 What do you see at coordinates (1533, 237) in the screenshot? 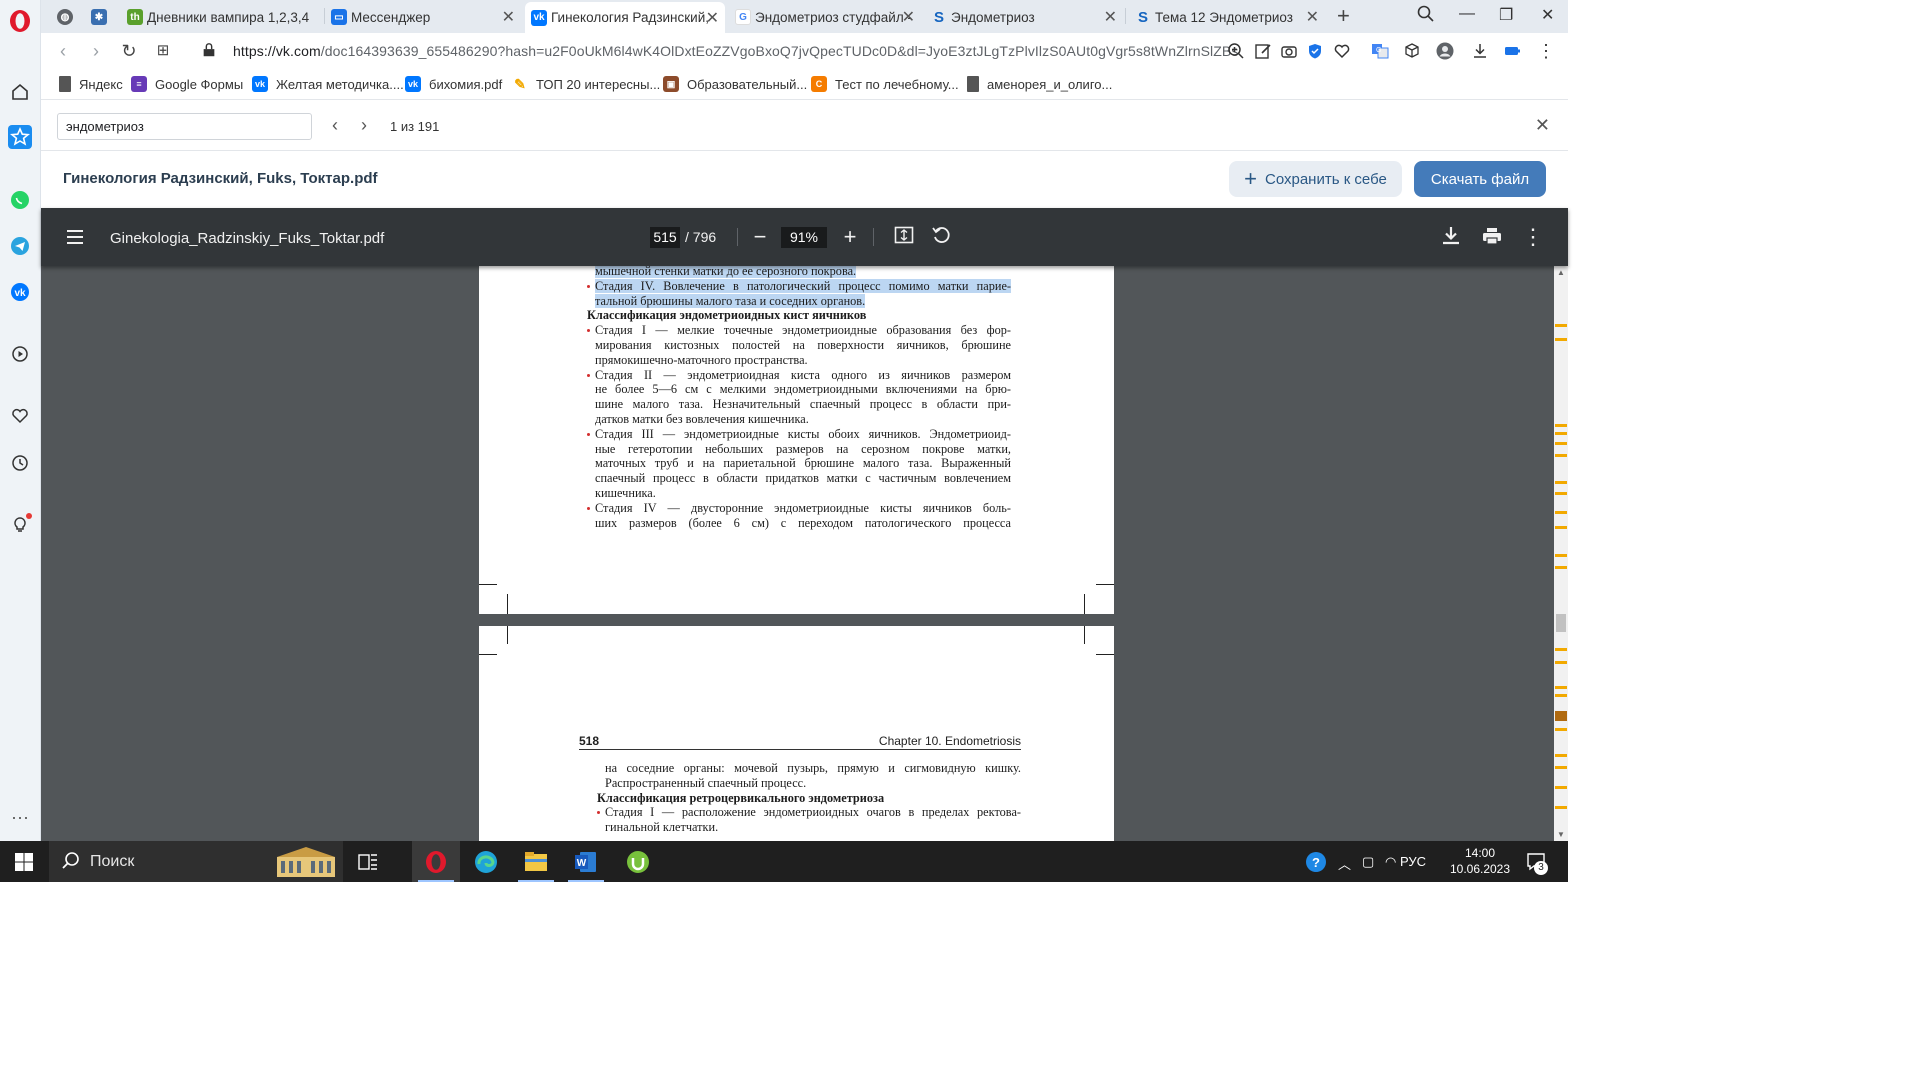
I see `pdf-more-icon: ⋮` at bounding box center [1533, 237].